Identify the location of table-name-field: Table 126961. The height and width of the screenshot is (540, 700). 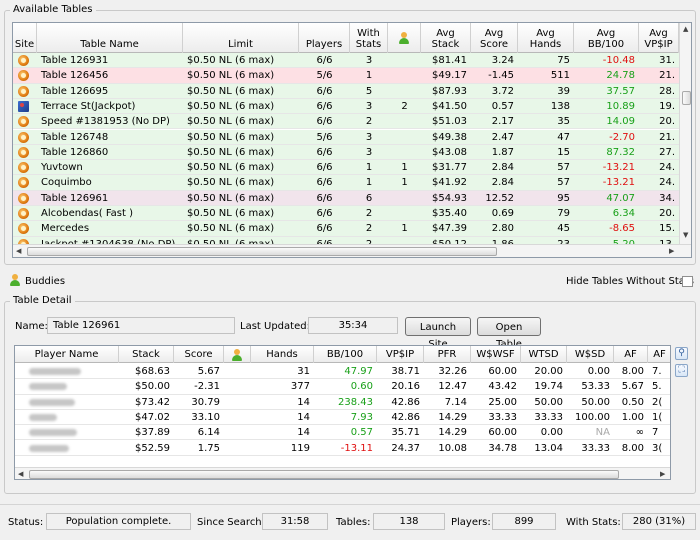
(141, 325).